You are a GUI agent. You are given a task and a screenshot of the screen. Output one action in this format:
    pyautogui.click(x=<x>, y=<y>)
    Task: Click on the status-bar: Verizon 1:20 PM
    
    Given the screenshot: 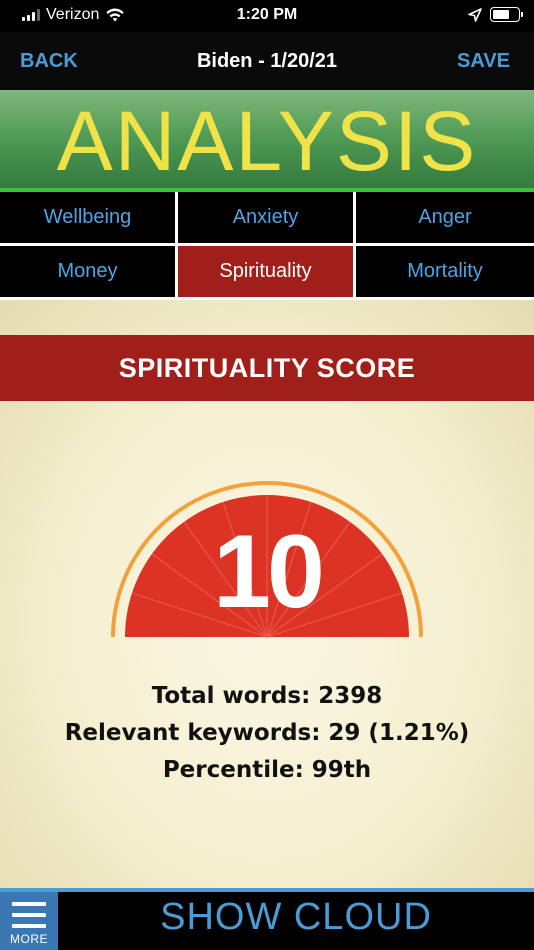 What is the action you would take?
    pyautogui.click(x=267, y=16)
    